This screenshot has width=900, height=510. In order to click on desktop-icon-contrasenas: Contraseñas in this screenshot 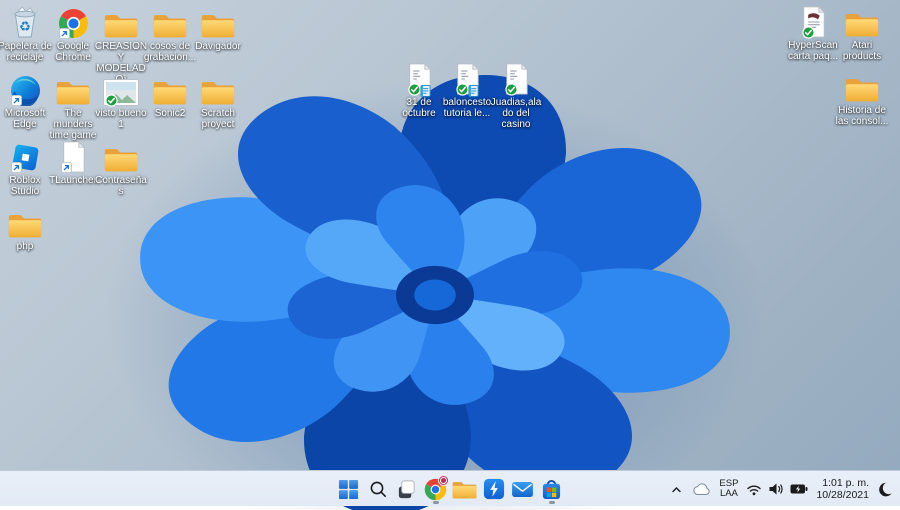, I will do `click(121, 168)`.